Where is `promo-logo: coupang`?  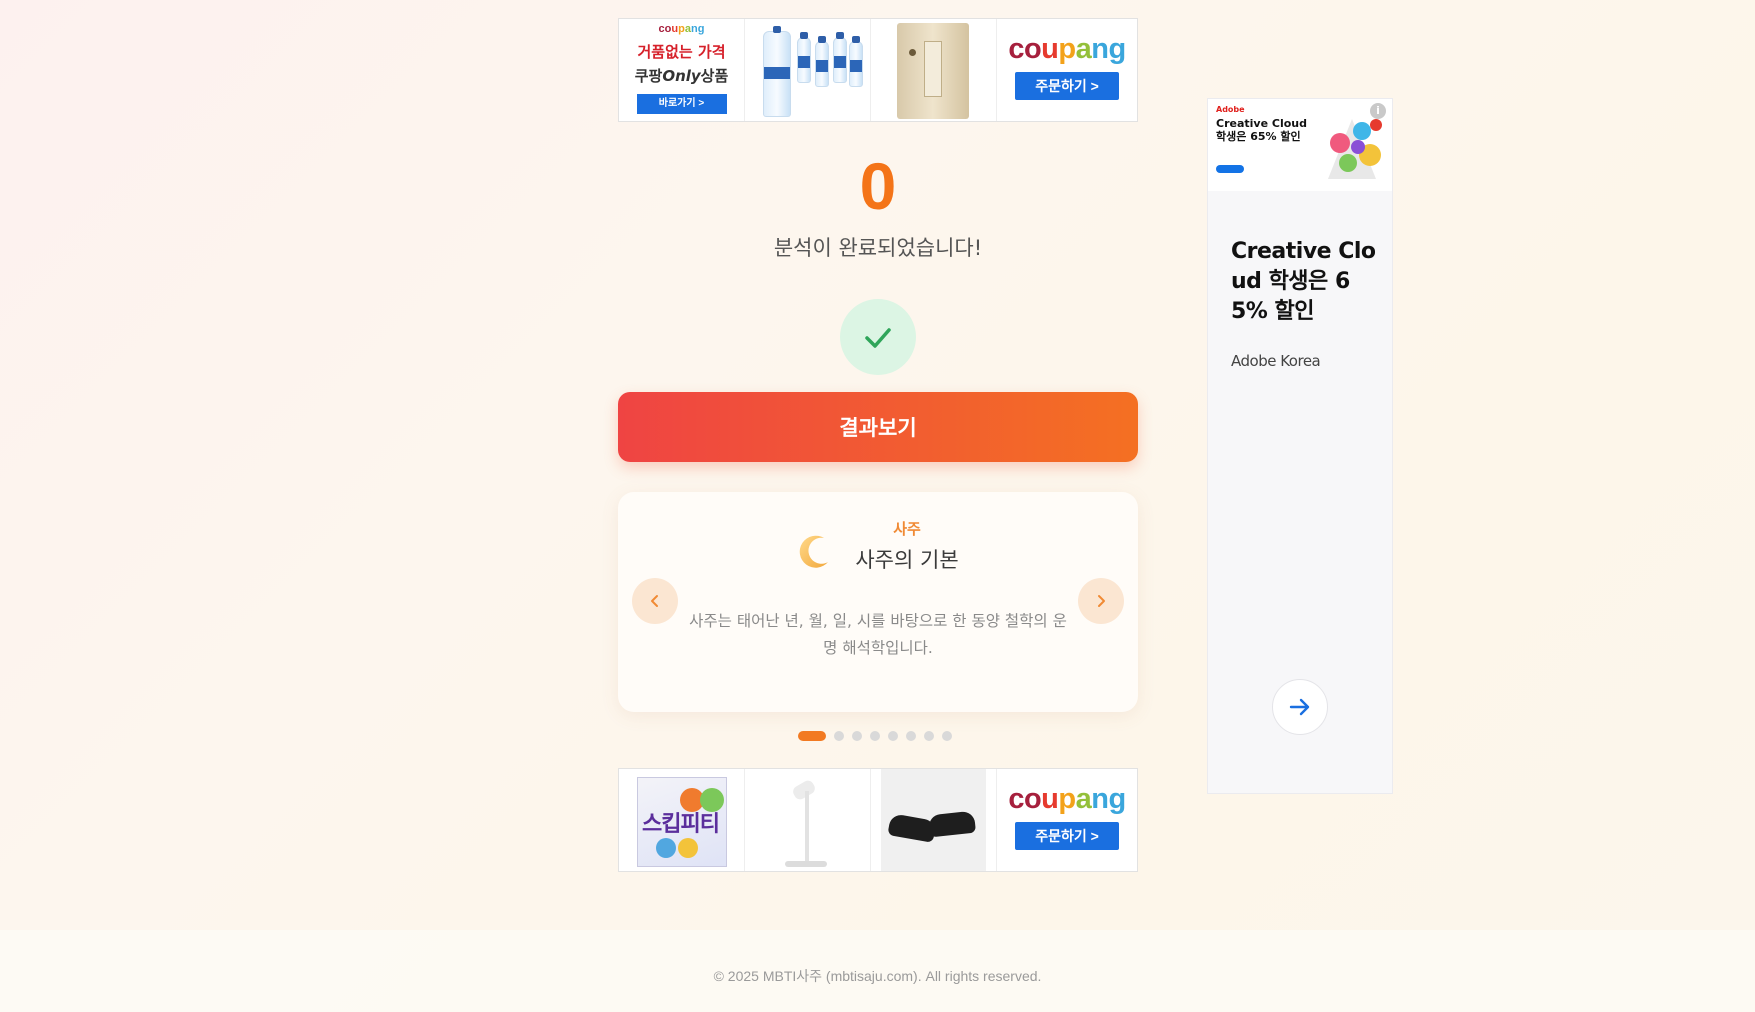
promo-logo: coupang is located at coordinates (681, 29).